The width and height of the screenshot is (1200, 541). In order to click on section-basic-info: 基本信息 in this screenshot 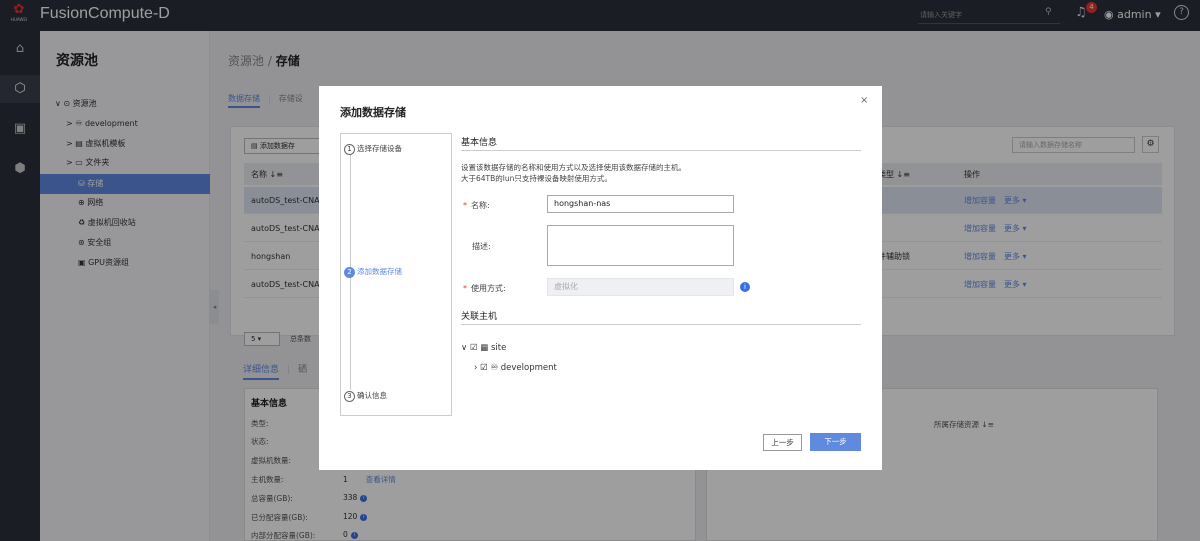, I will do `click(661, 143)`.